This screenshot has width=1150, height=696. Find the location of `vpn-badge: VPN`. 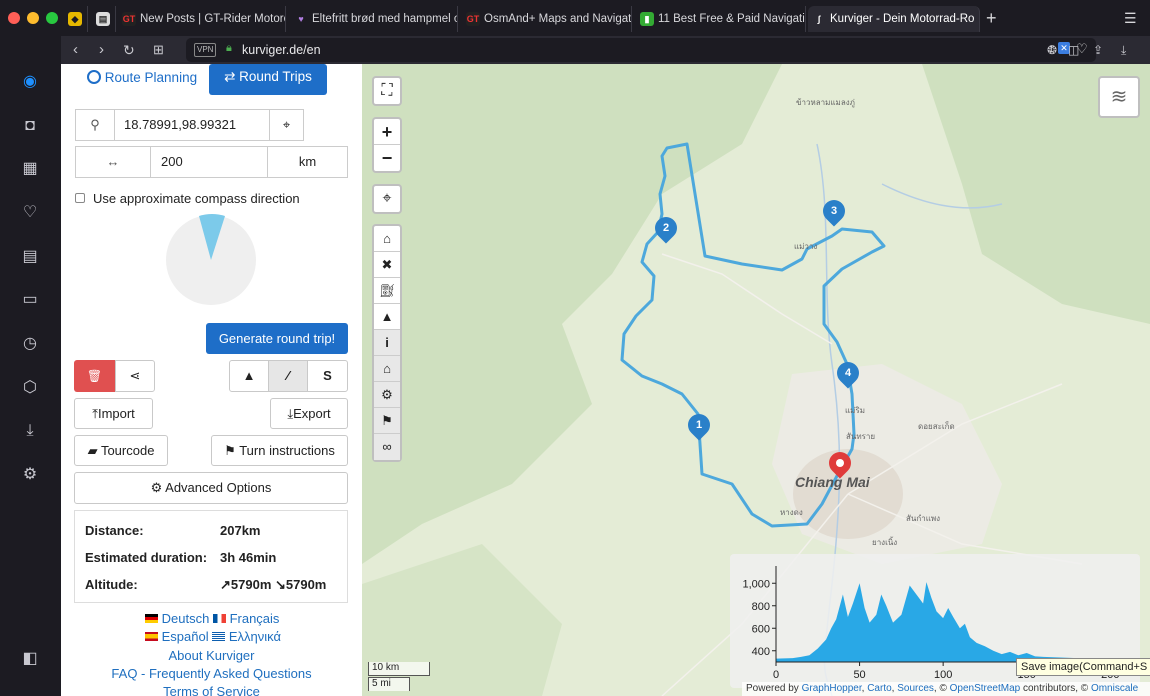

vpn-badge: VPN is located at coordinates (205, 50).